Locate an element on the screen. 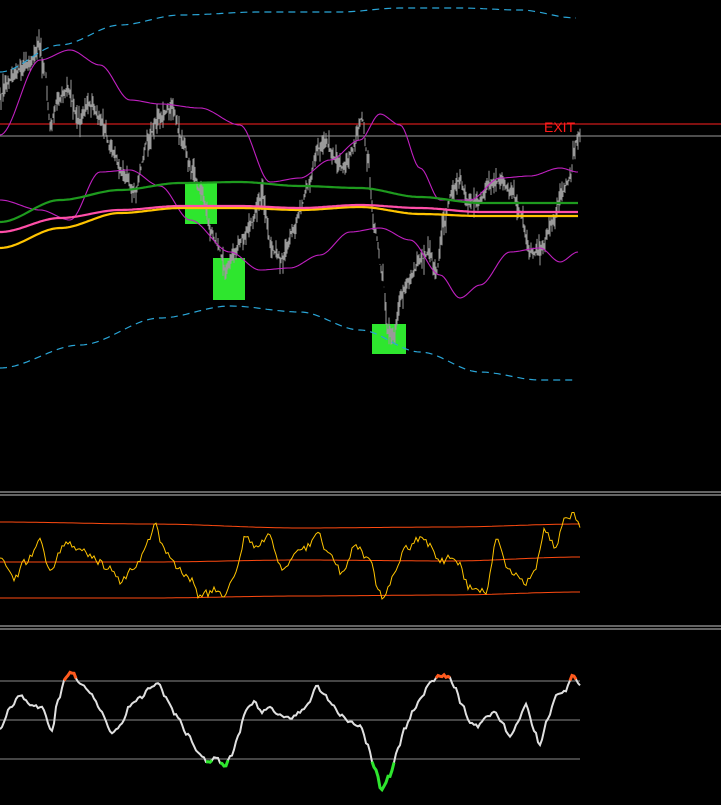 This screenshot has height=805, width=721. oscillator-path is located at coordinates (290, 731).